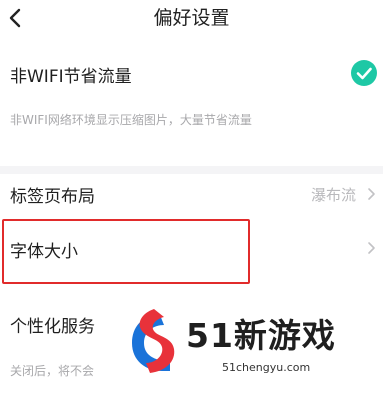 Image resolution: width=383 pixels, height=400 pixels. I want to click on tab-layout-value: 瀑布流, so click(333, 195).